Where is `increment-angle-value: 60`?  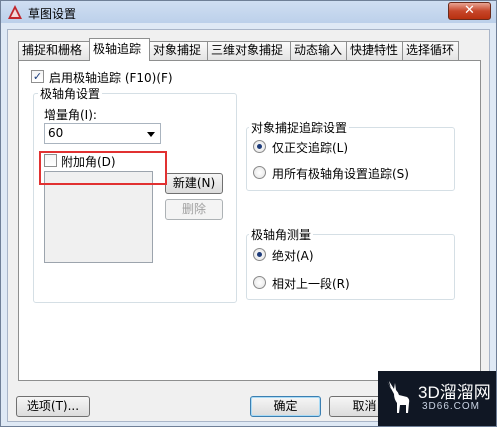
increment-angle-value: 60 is located at coordinates (56, 133).